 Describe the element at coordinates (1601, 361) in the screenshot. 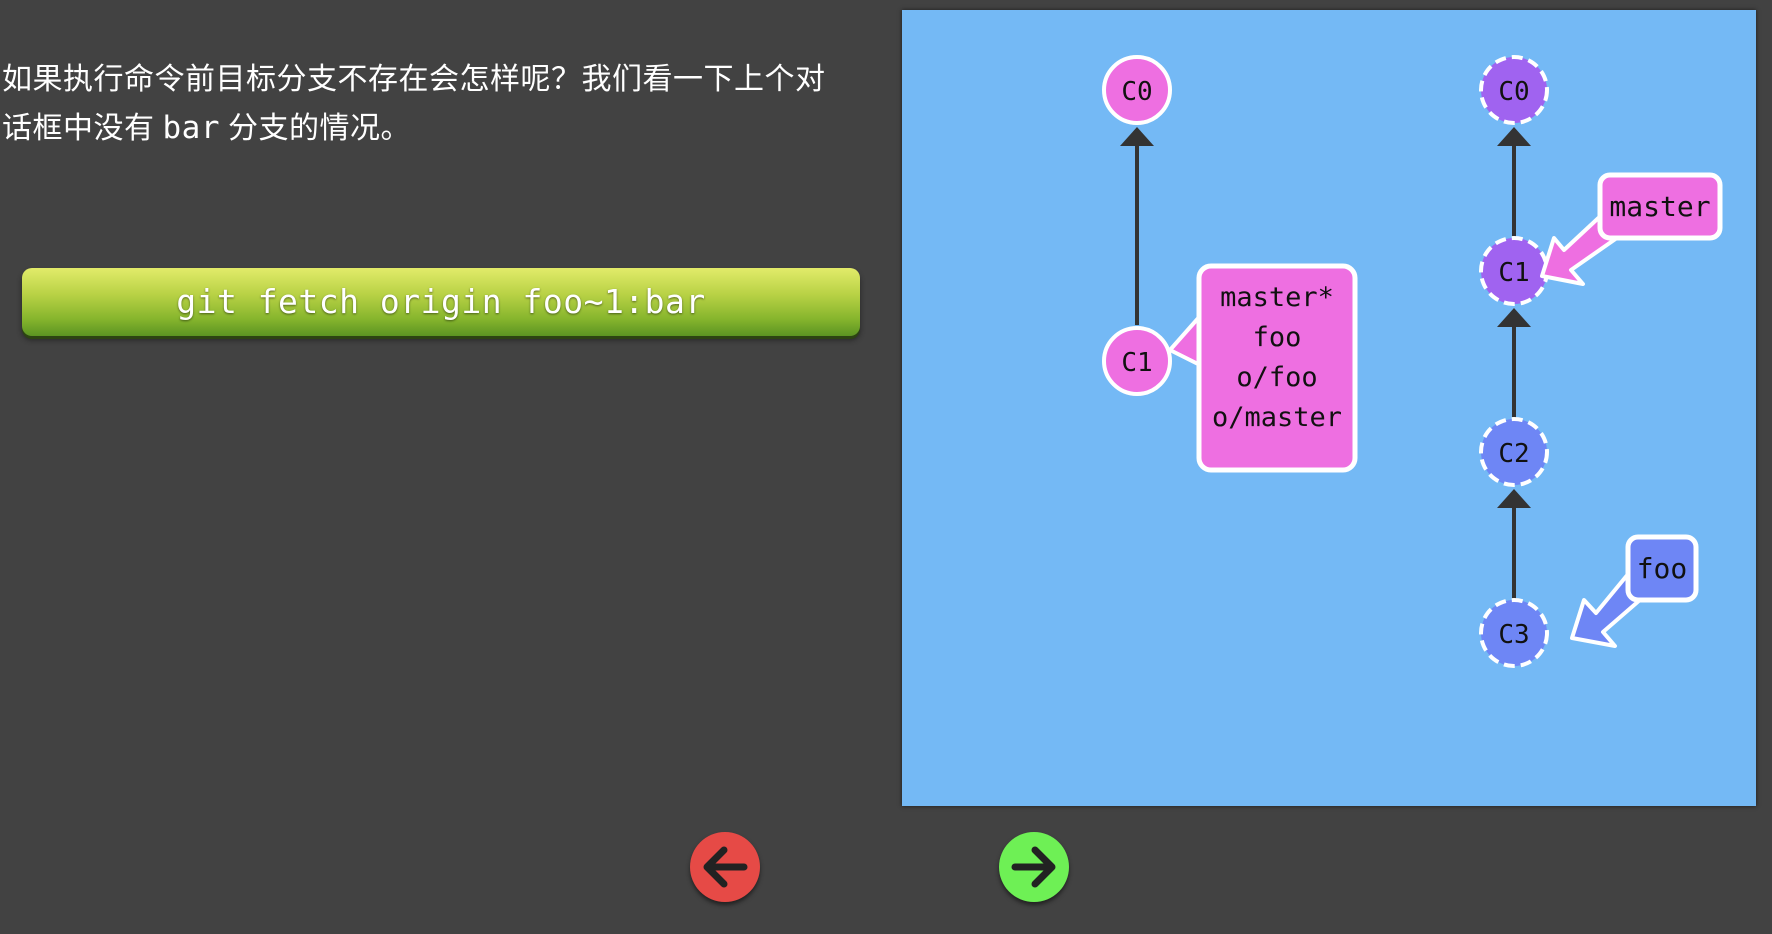

I see `remote-repo: C0 C1 C2 C3 master foo` at that location.